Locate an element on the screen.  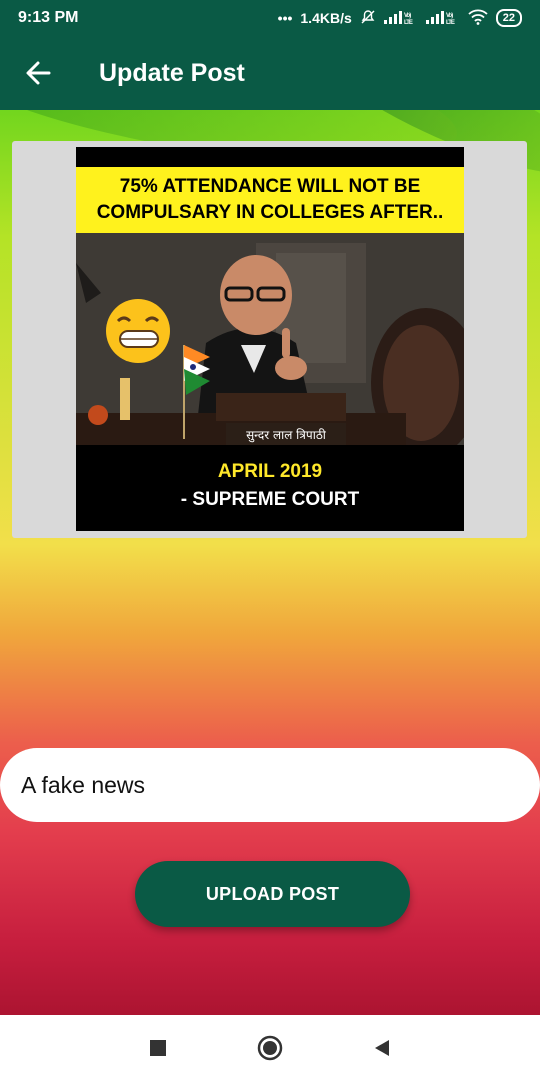
back-nav-button is located at coordinates (382, 1048).